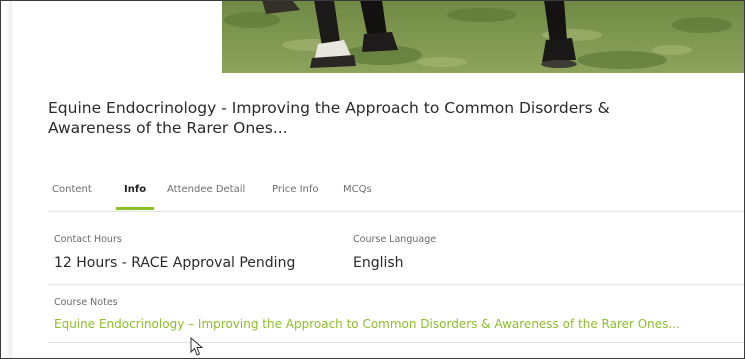 The height and width of the screenshot is (359, 745). I want to click on contact-hours-value: 12 Hours - RACE Approval Pending, so click(175, 263).